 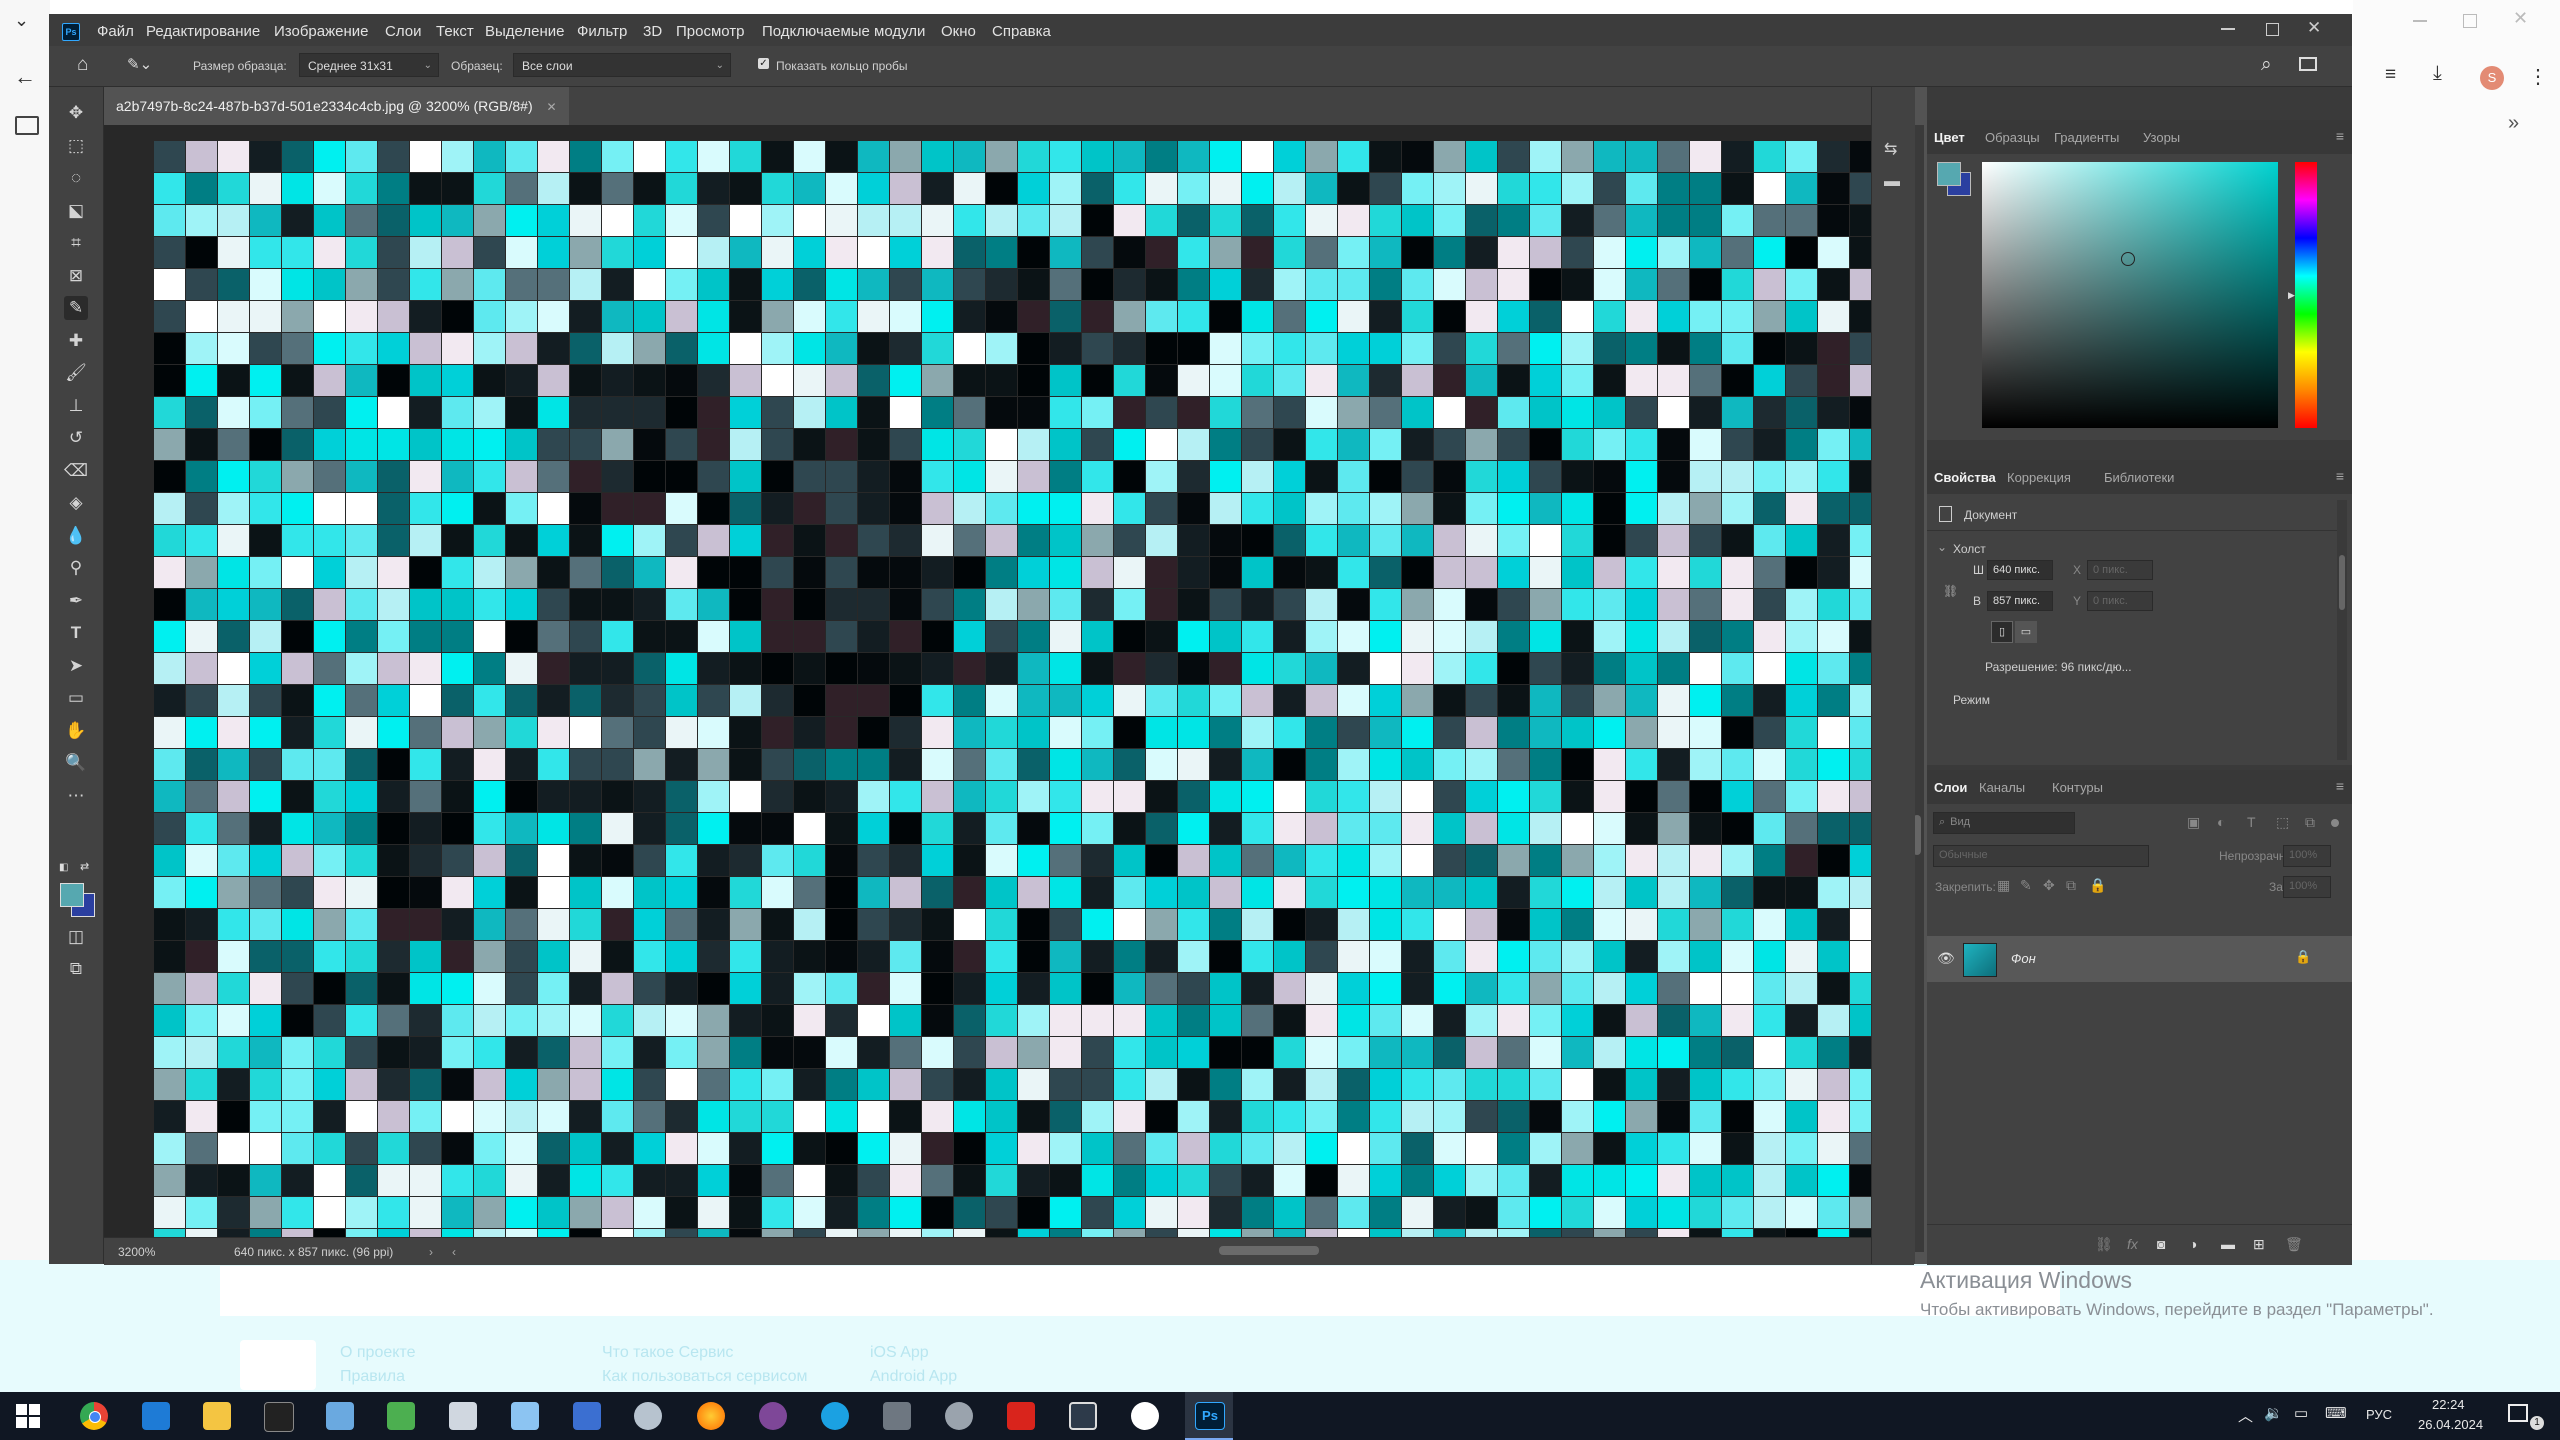 What do you see at coordinates (622, 65) in the screenshot?
I see `sample-dropdown: Все слои ⌄` at bounding box center [622, 65].